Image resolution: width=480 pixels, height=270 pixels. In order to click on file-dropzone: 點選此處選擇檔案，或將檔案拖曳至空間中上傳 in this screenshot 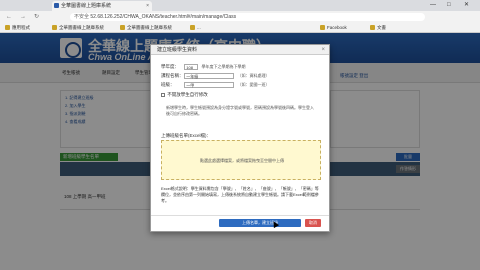, I will do `click(241, 160)`.